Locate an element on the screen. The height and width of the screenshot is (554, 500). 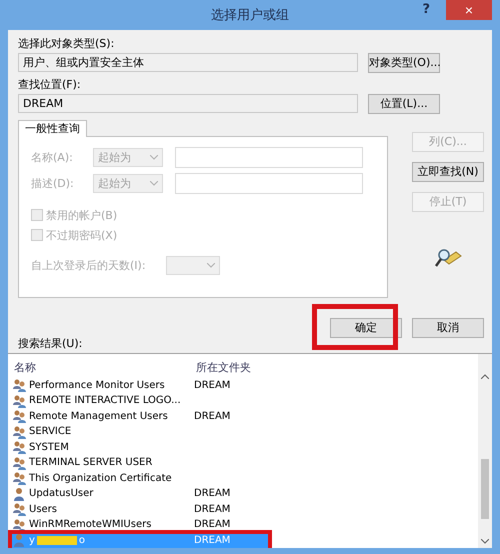
row-name: Performance Monitor Users is located at coordinates (97, 385).